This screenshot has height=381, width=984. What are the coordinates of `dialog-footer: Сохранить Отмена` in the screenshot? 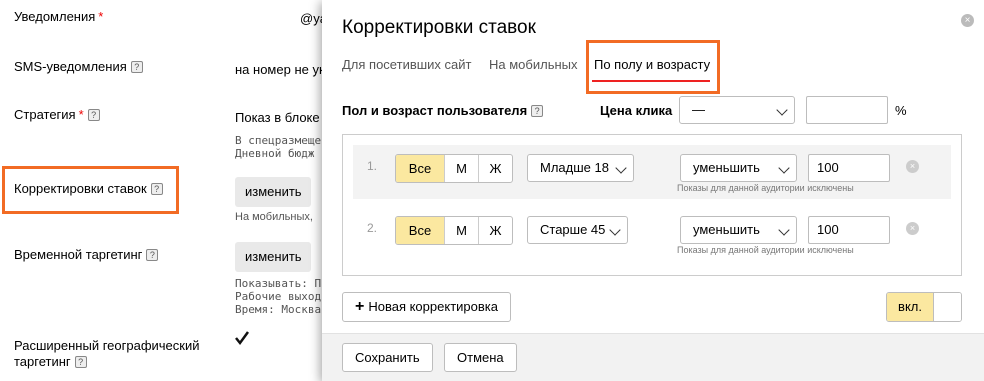 It's located at (653, 357).